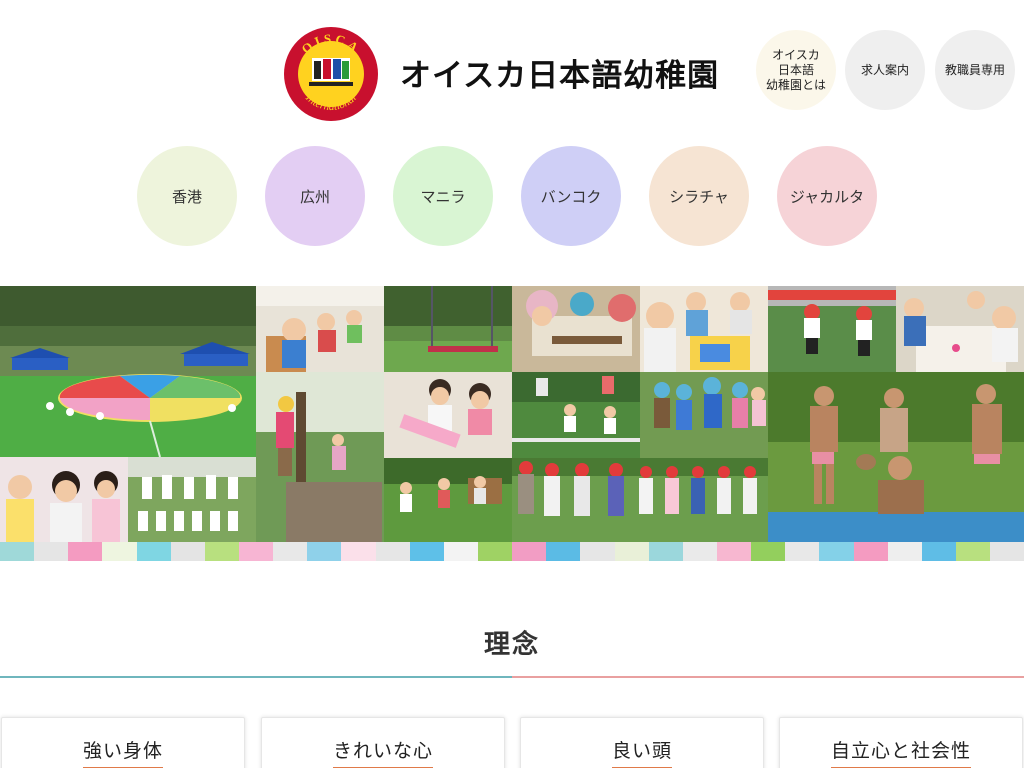  Describe the element at coordinates (256, 677) in the screenshot. I see `divider-left` at that location.